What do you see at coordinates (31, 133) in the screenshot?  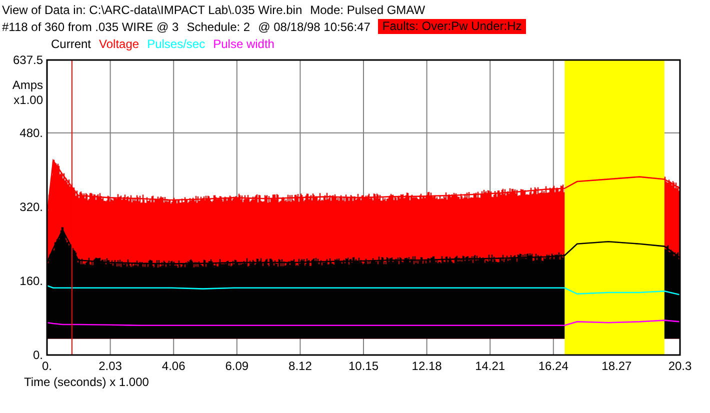 I see `y-tick-label: 480.` at bounding box center [31, 133].